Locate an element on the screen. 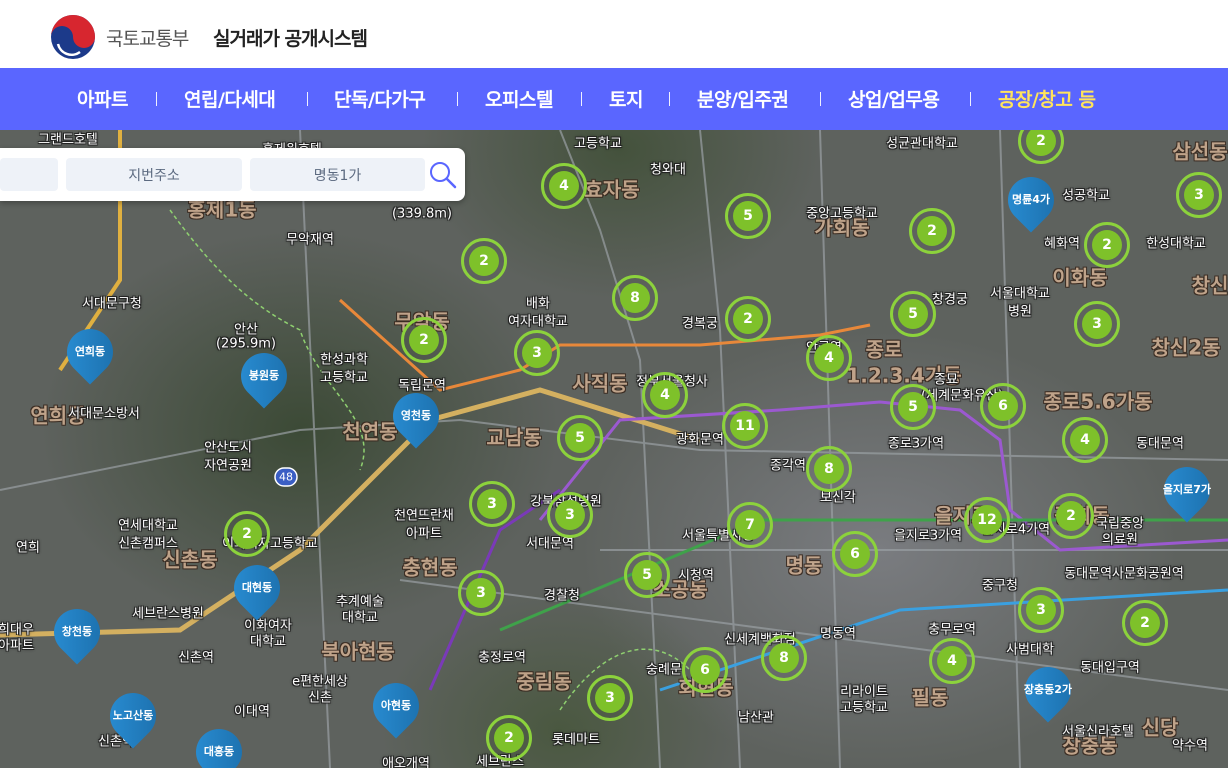 The height and width of the screenshot is (768, 1228). dong-marker: 명륜4가 is located at coordinates (1031, 200).